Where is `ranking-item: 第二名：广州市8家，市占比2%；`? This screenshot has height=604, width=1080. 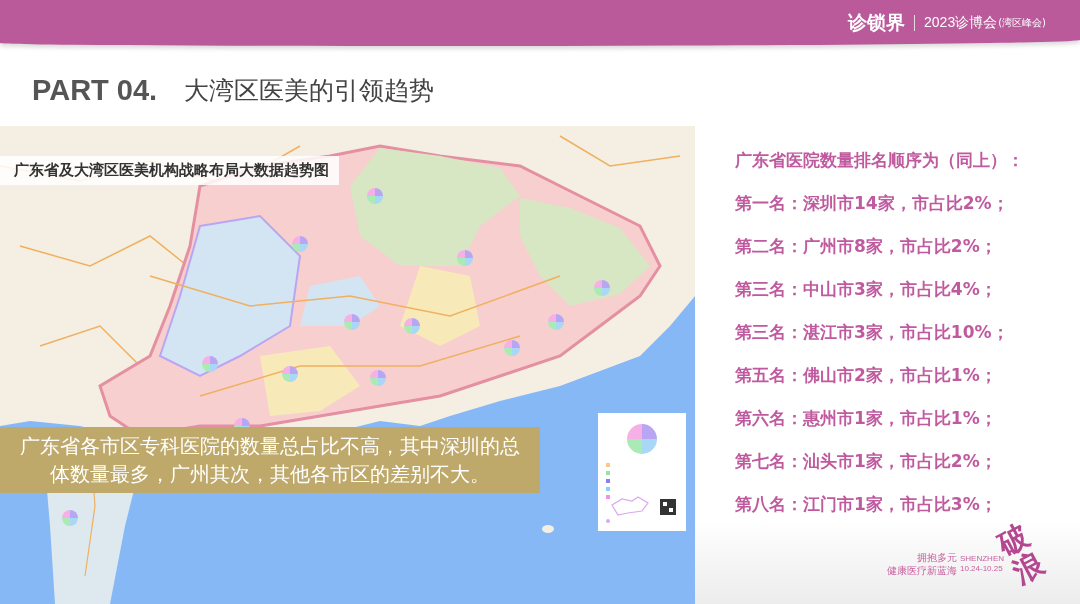 ranking-item: 第二名：广州市8家，市占比2%； is located at coordinates (866, 246).